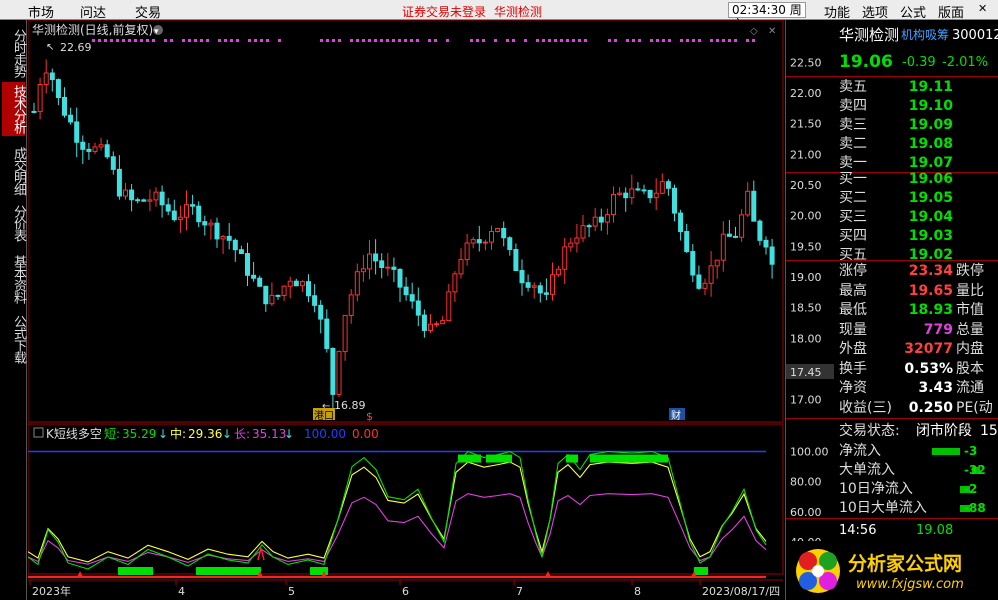  I want to click on menu-function: 功能, so click(837, 11).